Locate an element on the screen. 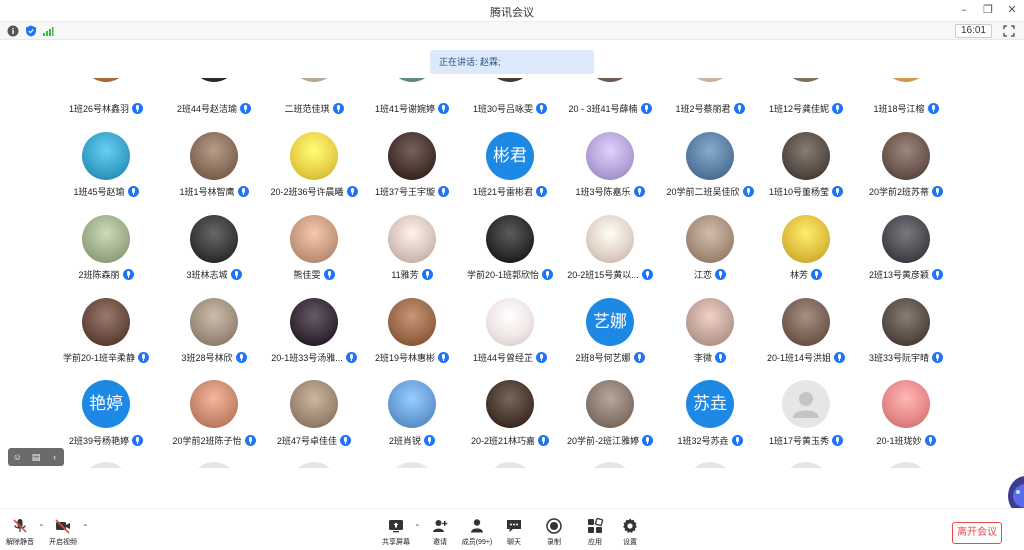 The width and height of the screenshot is (1024, 550). video-options-chevron-icon: ⌃ is located at coordinates (85, 527).